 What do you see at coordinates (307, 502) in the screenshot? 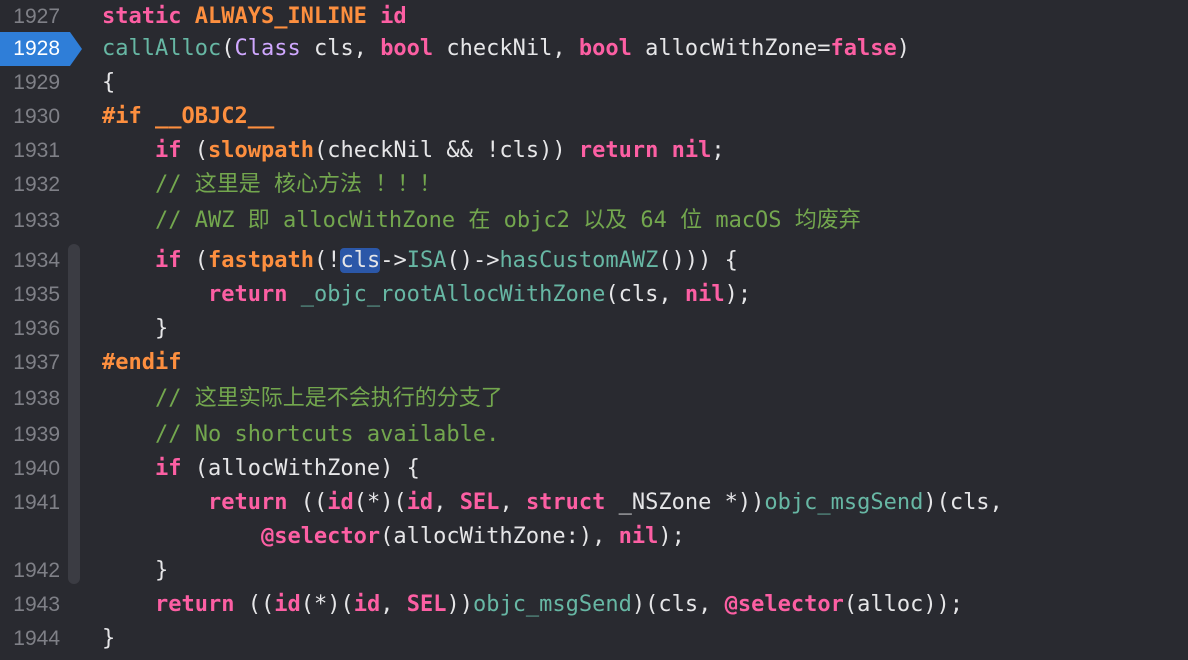
I see `code-token: ((` at bounding box center [307, 502].